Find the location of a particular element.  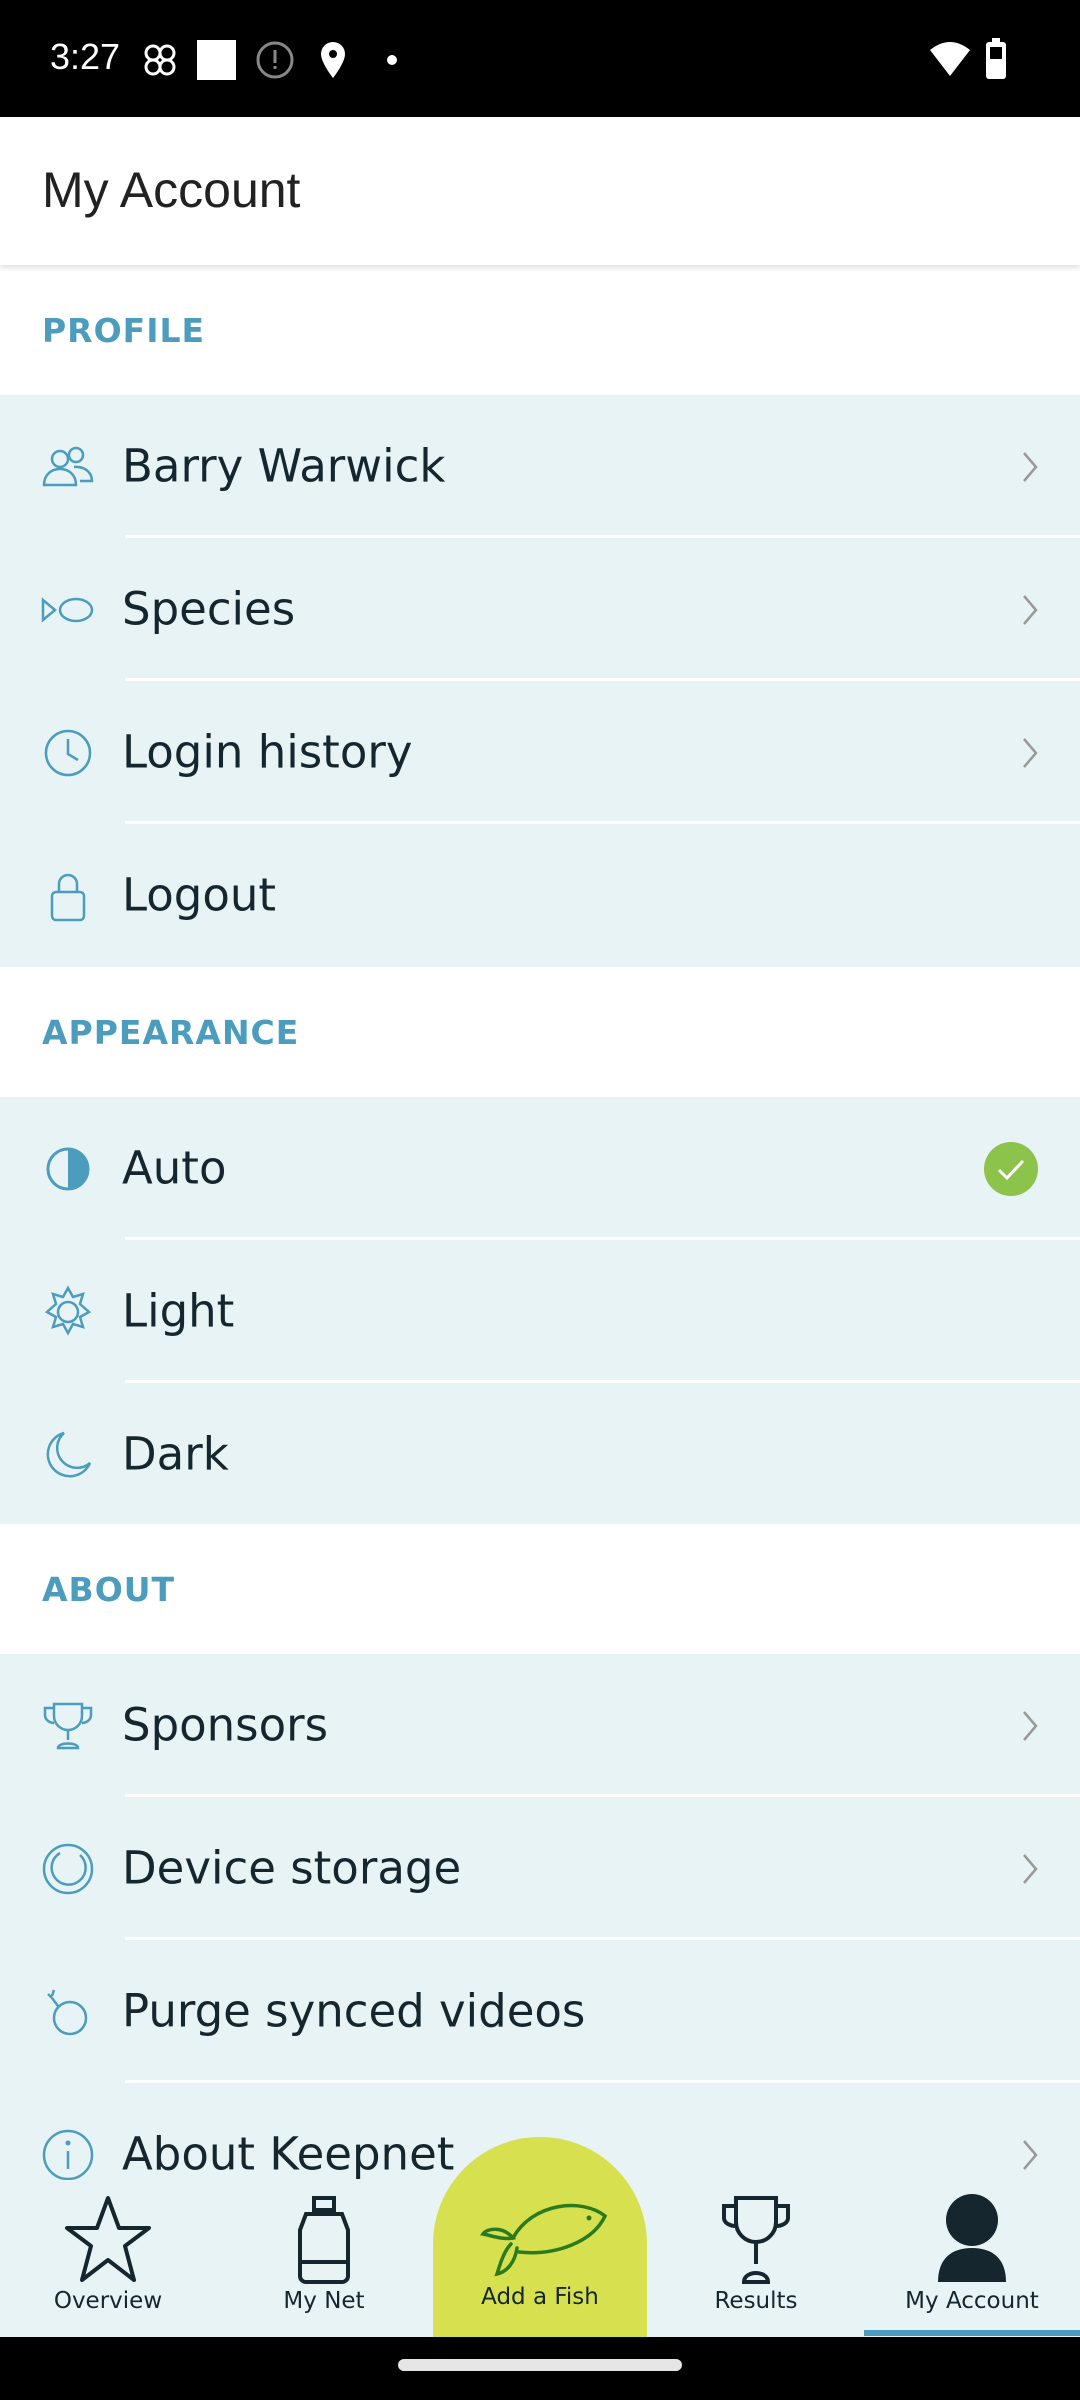

list-item-login-history: Login history is located at coordinates (540, 752).